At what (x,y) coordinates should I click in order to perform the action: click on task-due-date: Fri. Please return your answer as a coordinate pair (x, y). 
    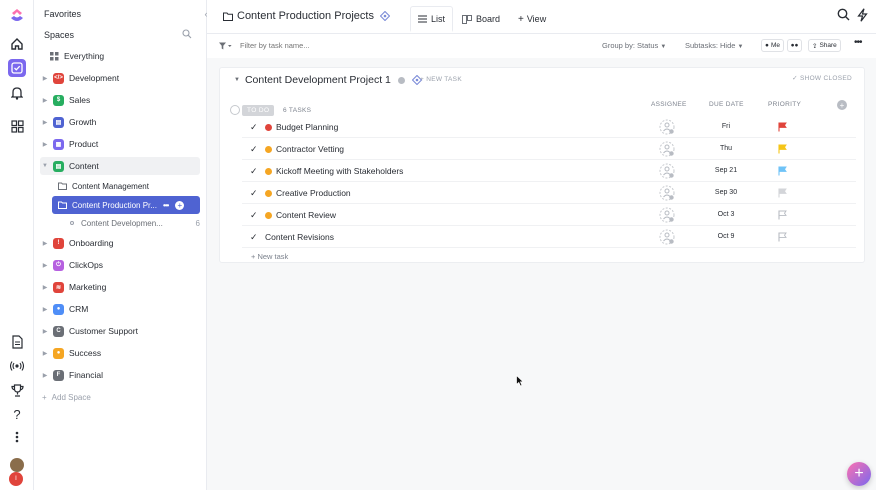
    Looking at the image, I should click on (726, 126).